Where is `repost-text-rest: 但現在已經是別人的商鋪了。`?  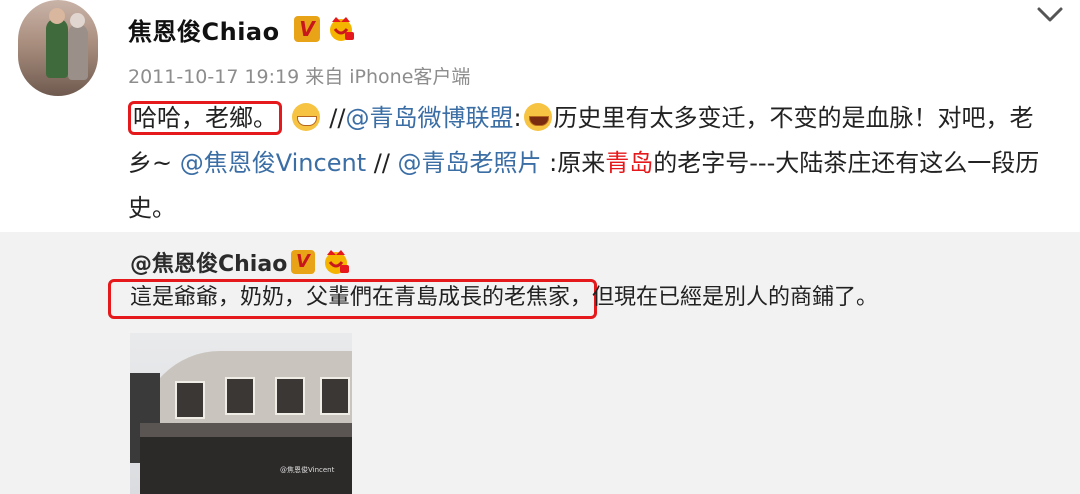 repost-text-rest: 但現在已經是別人的商鋪了。 is located at coordinates (735, 297).